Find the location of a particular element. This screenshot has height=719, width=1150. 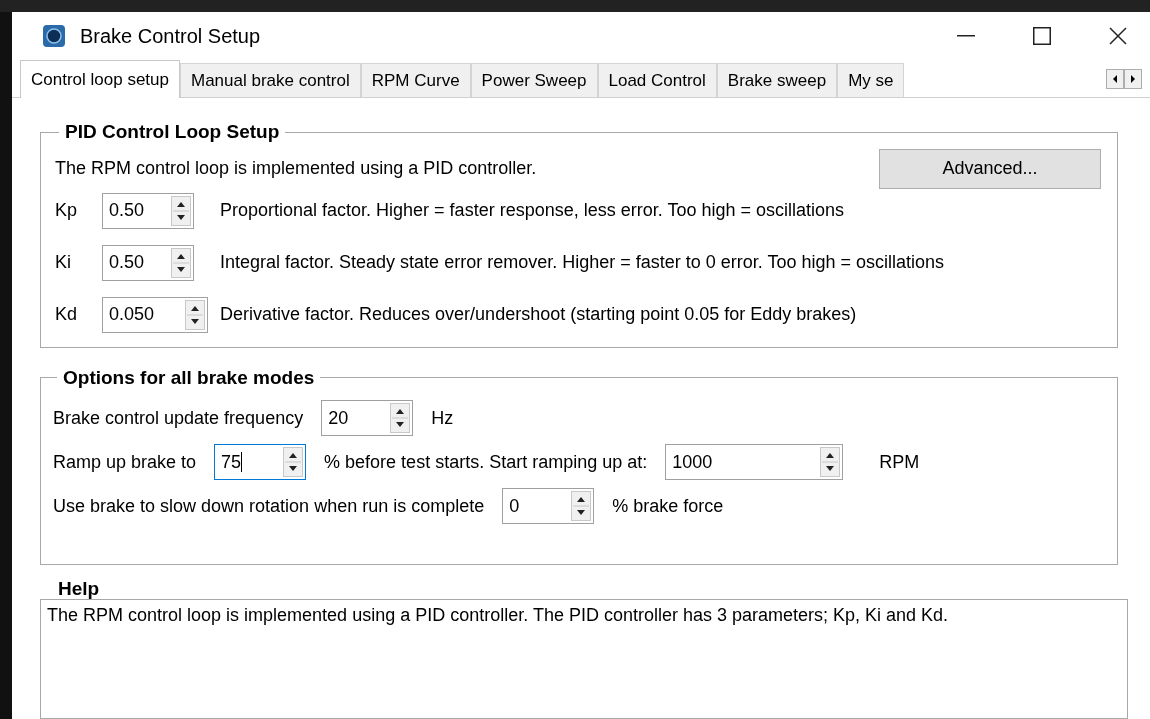

tab: Power Sweep is located at coordinates (534, 80).